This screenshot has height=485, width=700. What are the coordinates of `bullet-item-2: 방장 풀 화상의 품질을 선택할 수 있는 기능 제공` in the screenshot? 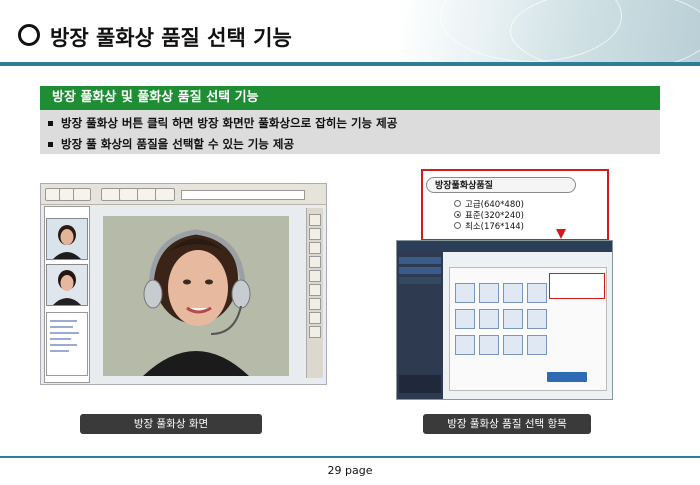 It's located at (171, 144).